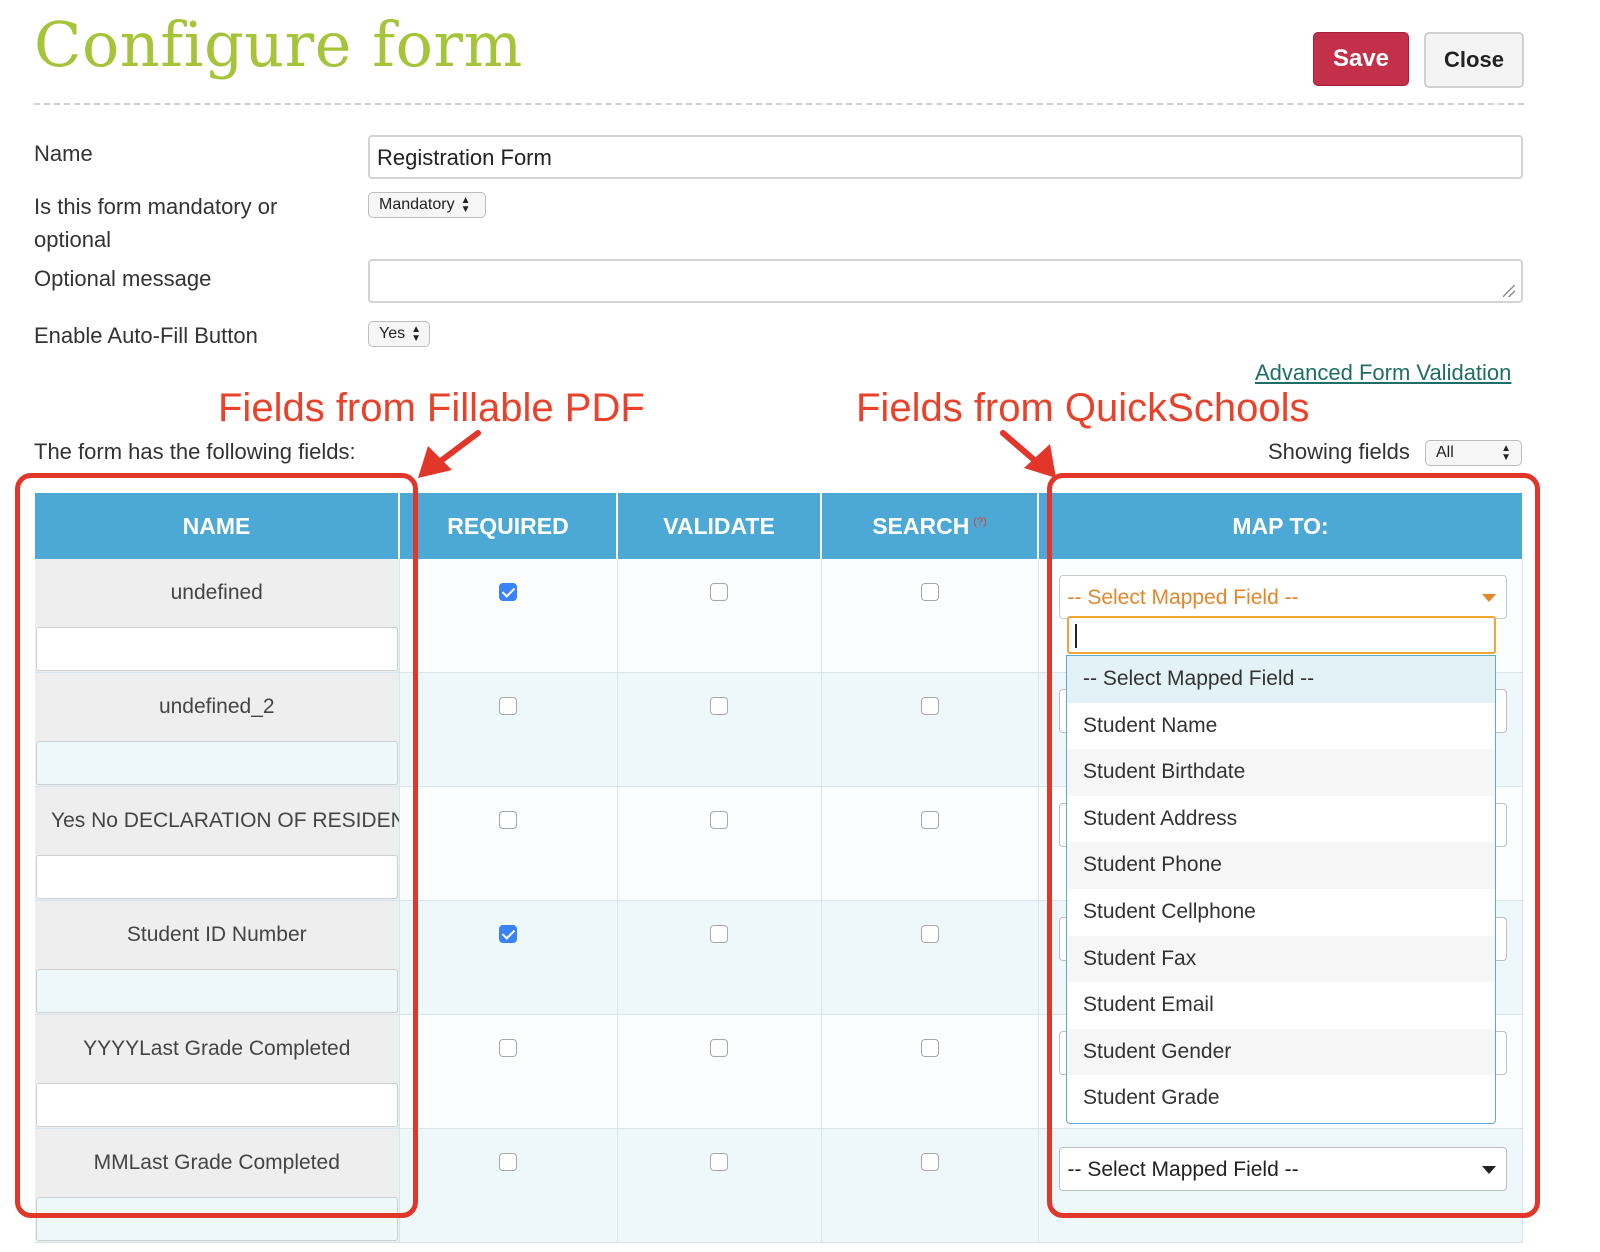 This screenshot has height=1252, width=1600. What do you see at coordinates (458, 448) in the screenshot?
I see `arrow-left-line` at bounding box center [458, 448].